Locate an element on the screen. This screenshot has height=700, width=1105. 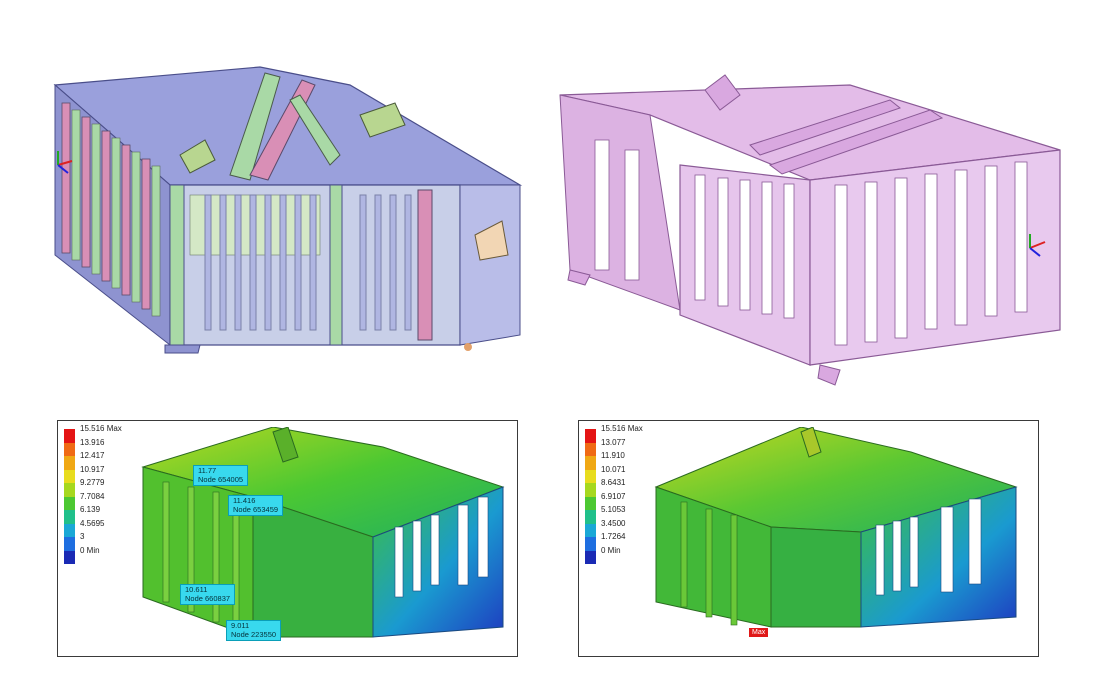
callout-node: Node 223550 is located at coordinates (254, 634).